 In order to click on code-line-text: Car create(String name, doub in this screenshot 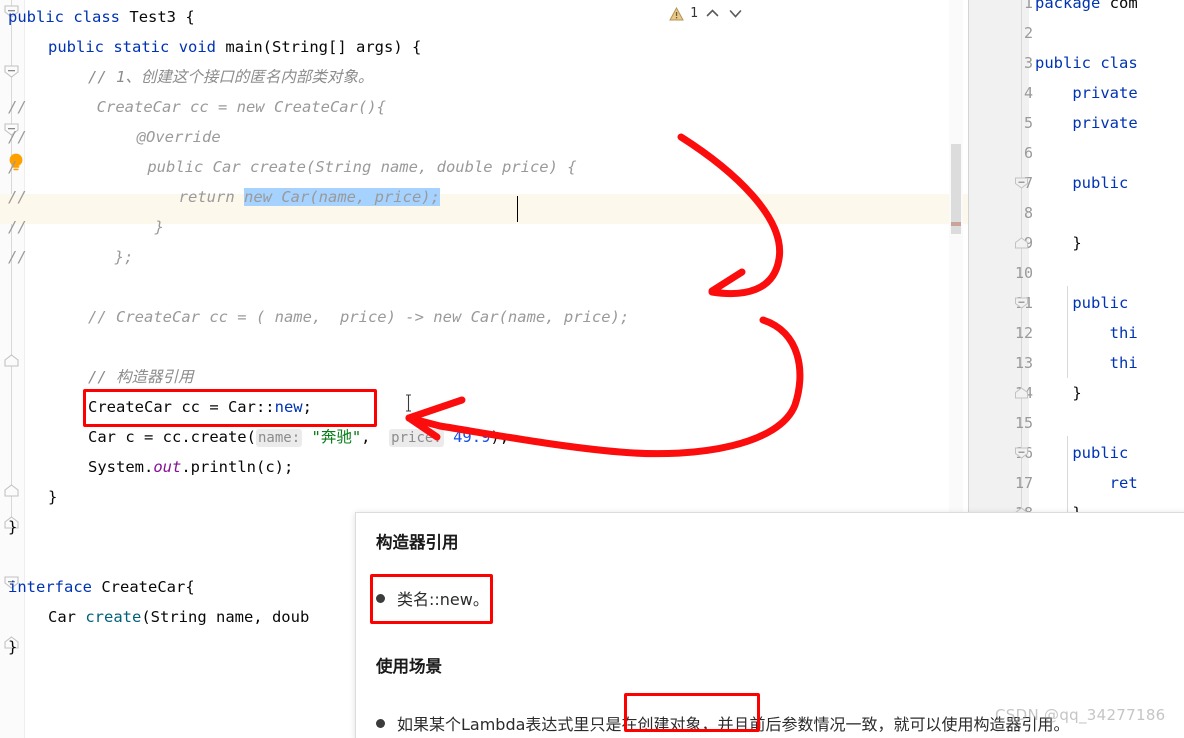, I will do `click(179, 617)`.